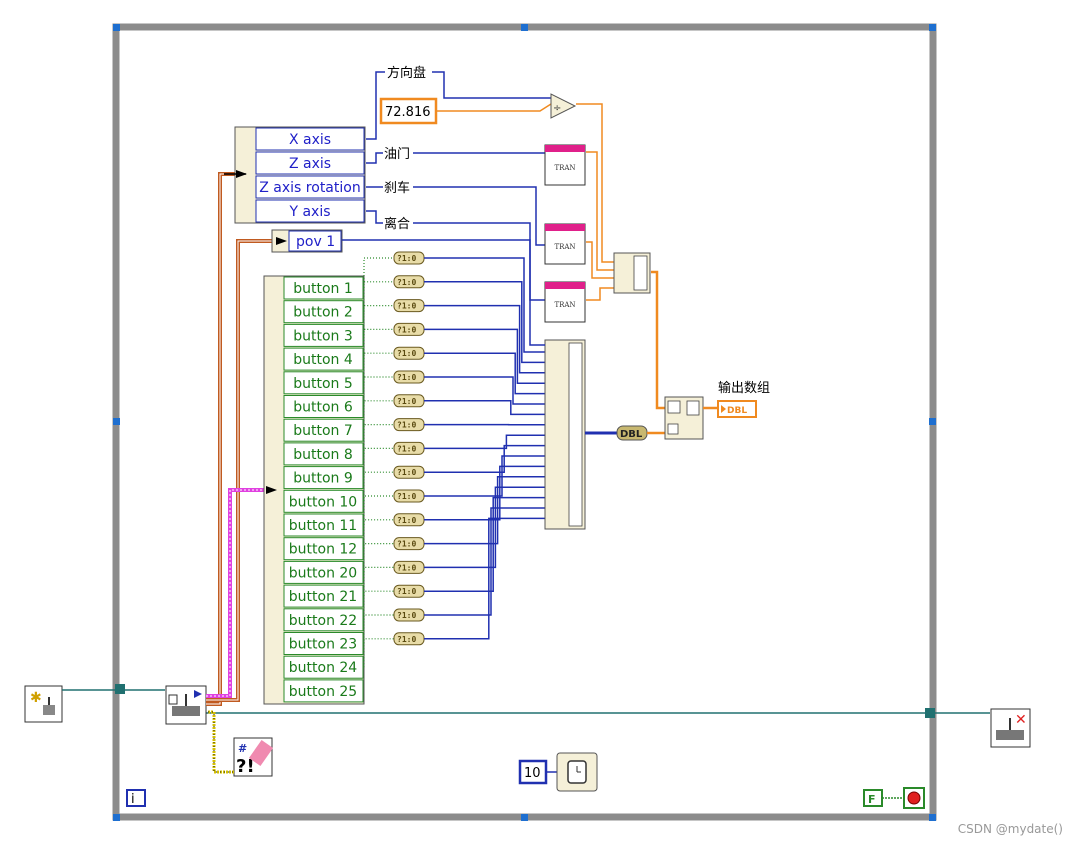  What do you see at coordinates (323, 289) in the screenshot?
I see `button-row-label: button 1` at bounding box center [323, 289].